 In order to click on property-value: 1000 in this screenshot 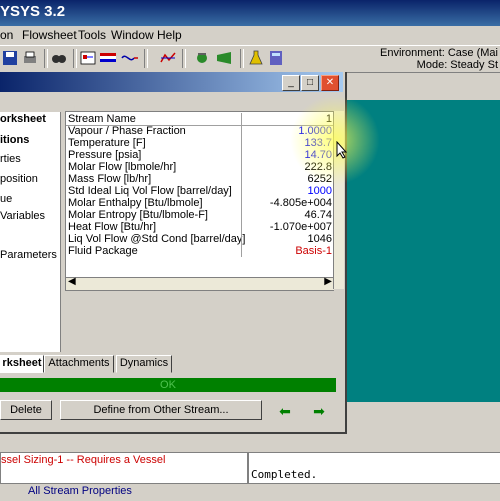, I will do `click(320, 191)`.